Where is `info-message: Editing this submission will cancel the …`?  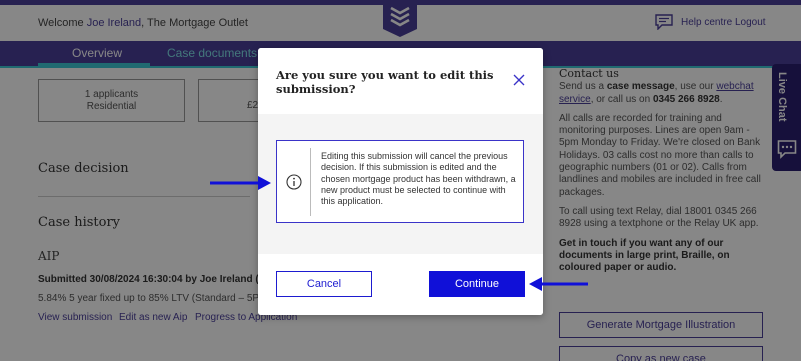
info-message: Editing this submission will cancel the … is located at coordinates (418, 179).